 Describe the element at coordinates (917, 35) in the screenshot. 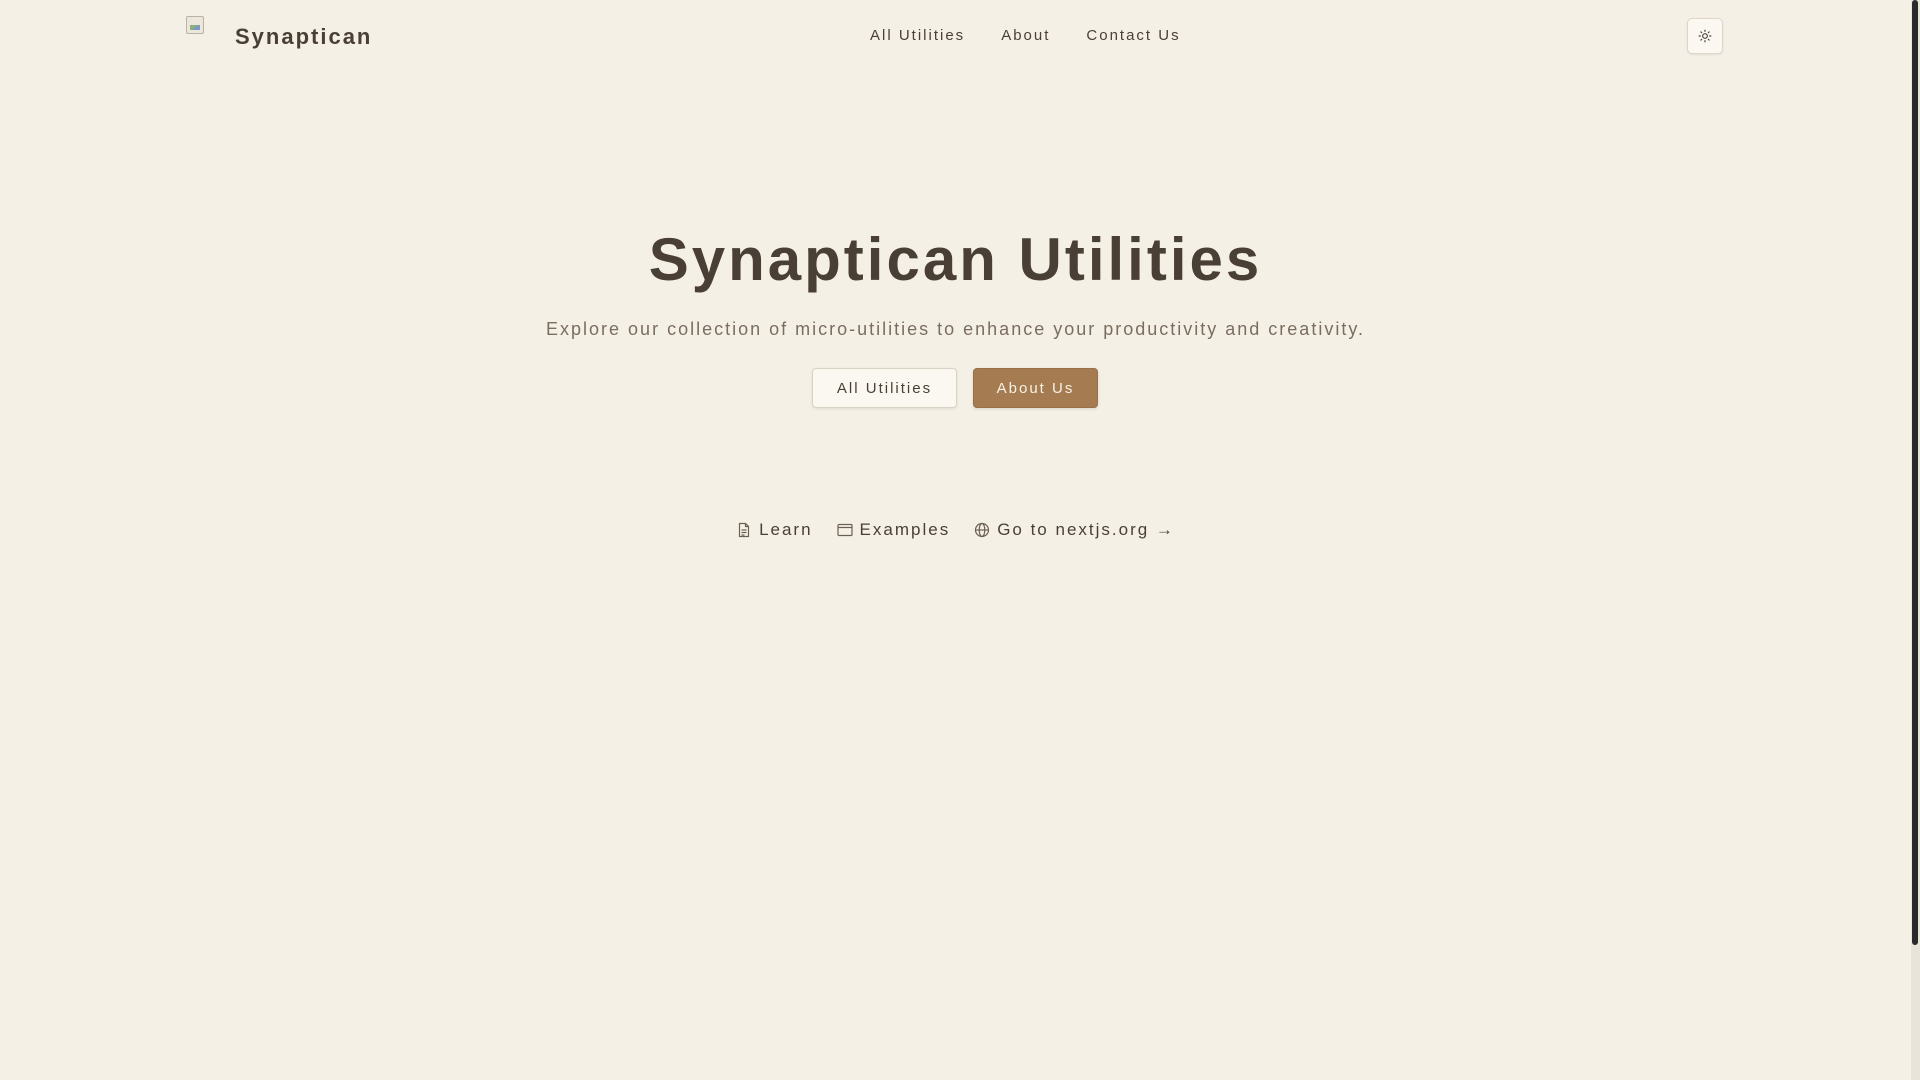

I see `nav-all-utilities: All Utilities` at that location.